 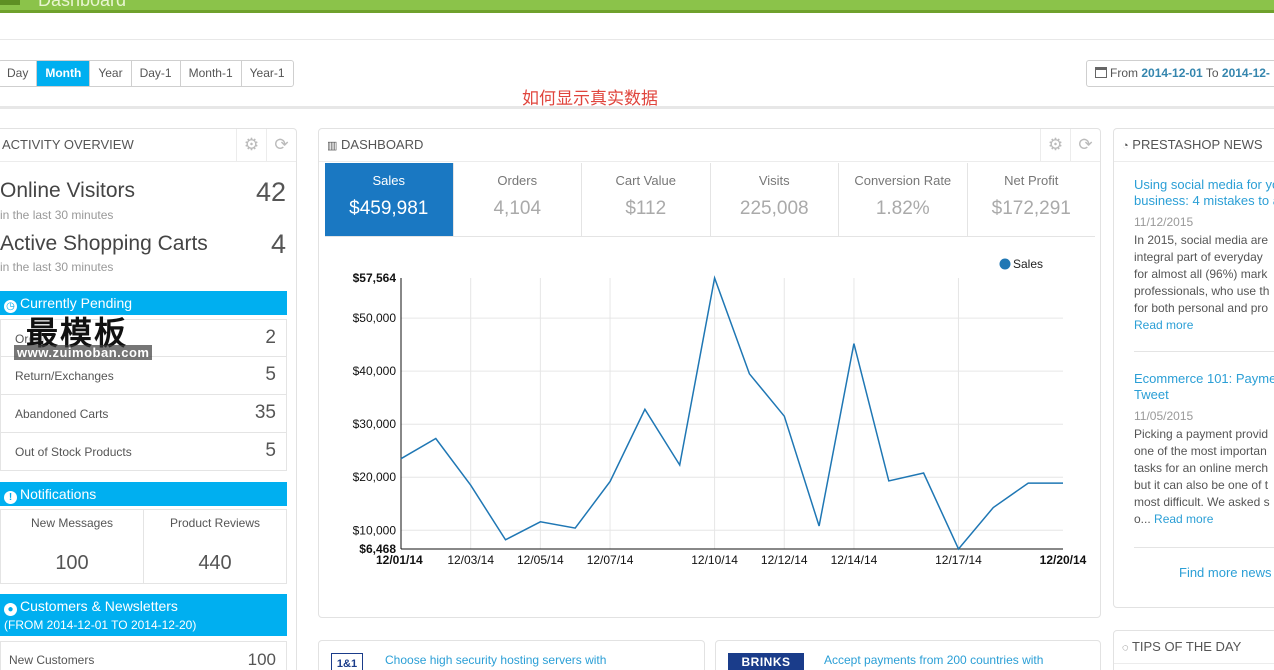 I want to click on tips-header: ◌ TIPS OF THE DAY, so click(x=1194, y=647).